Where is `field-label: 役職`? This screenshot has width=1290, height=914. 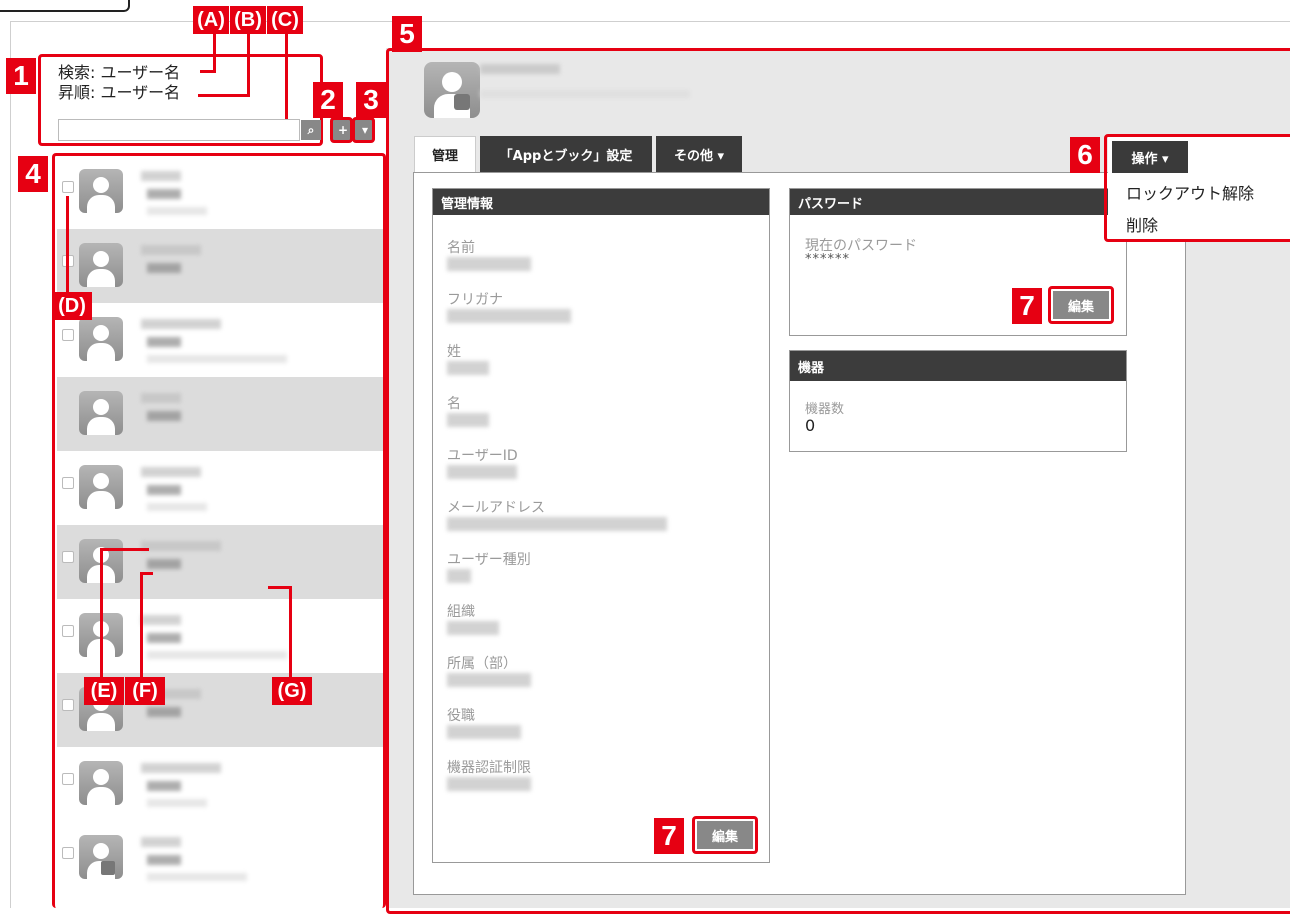
field-label: 役職 is located at coordinates (461, 716).